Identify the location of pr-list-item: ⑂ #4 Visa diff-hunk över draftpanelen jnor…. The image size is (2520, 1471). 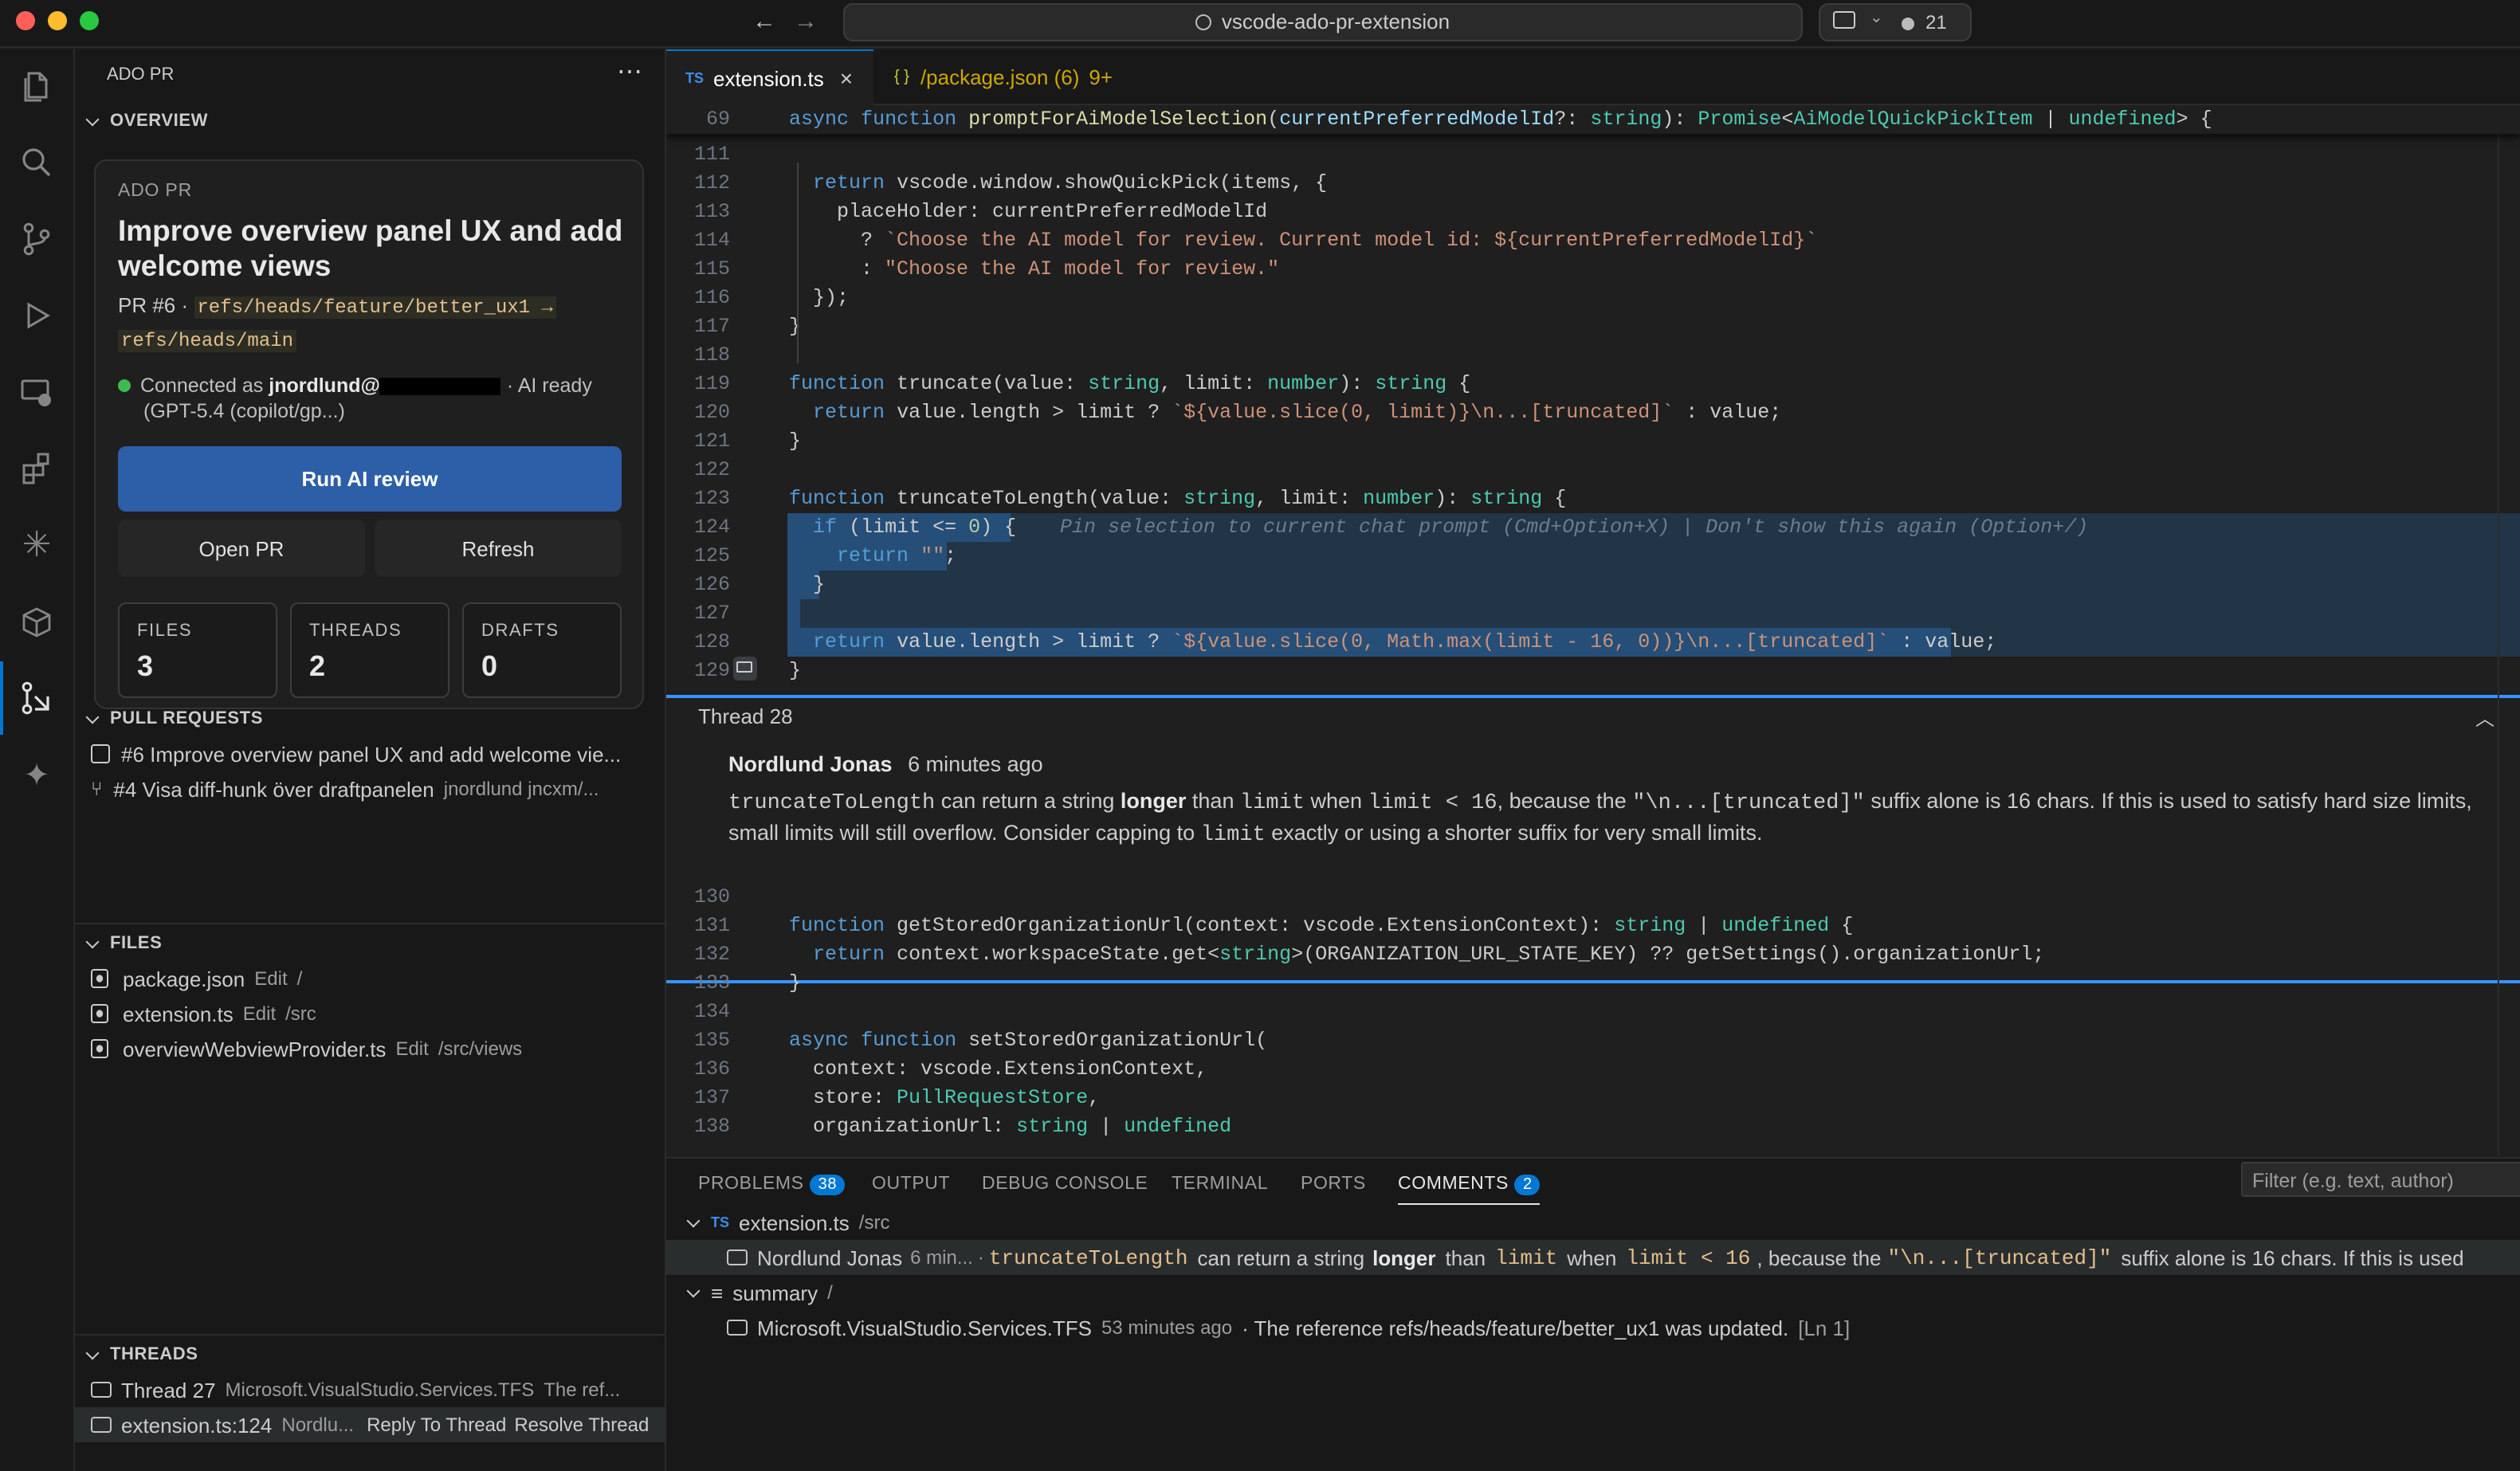
(371, 788).